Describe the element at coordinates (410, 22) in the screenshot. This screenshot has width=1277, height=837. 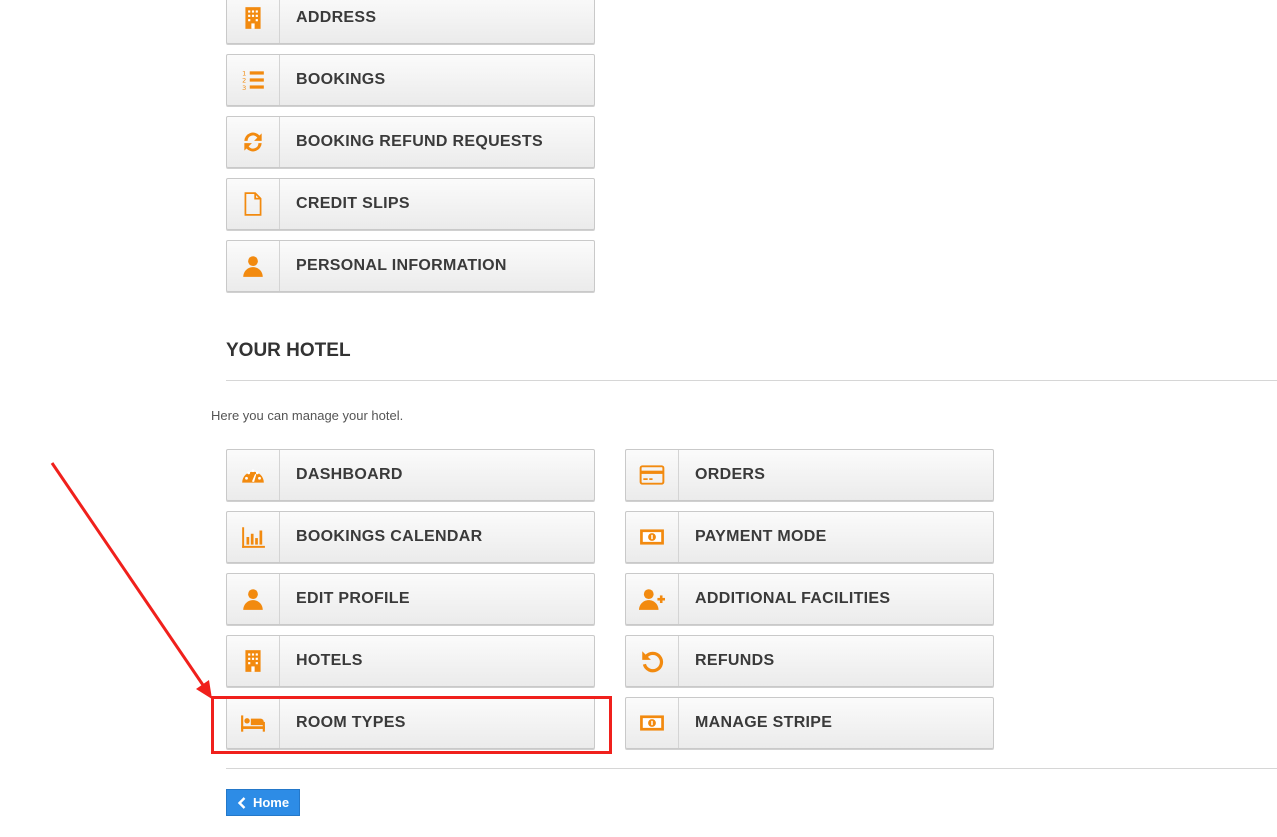
I see `address-button: ADDRESS` at that location.